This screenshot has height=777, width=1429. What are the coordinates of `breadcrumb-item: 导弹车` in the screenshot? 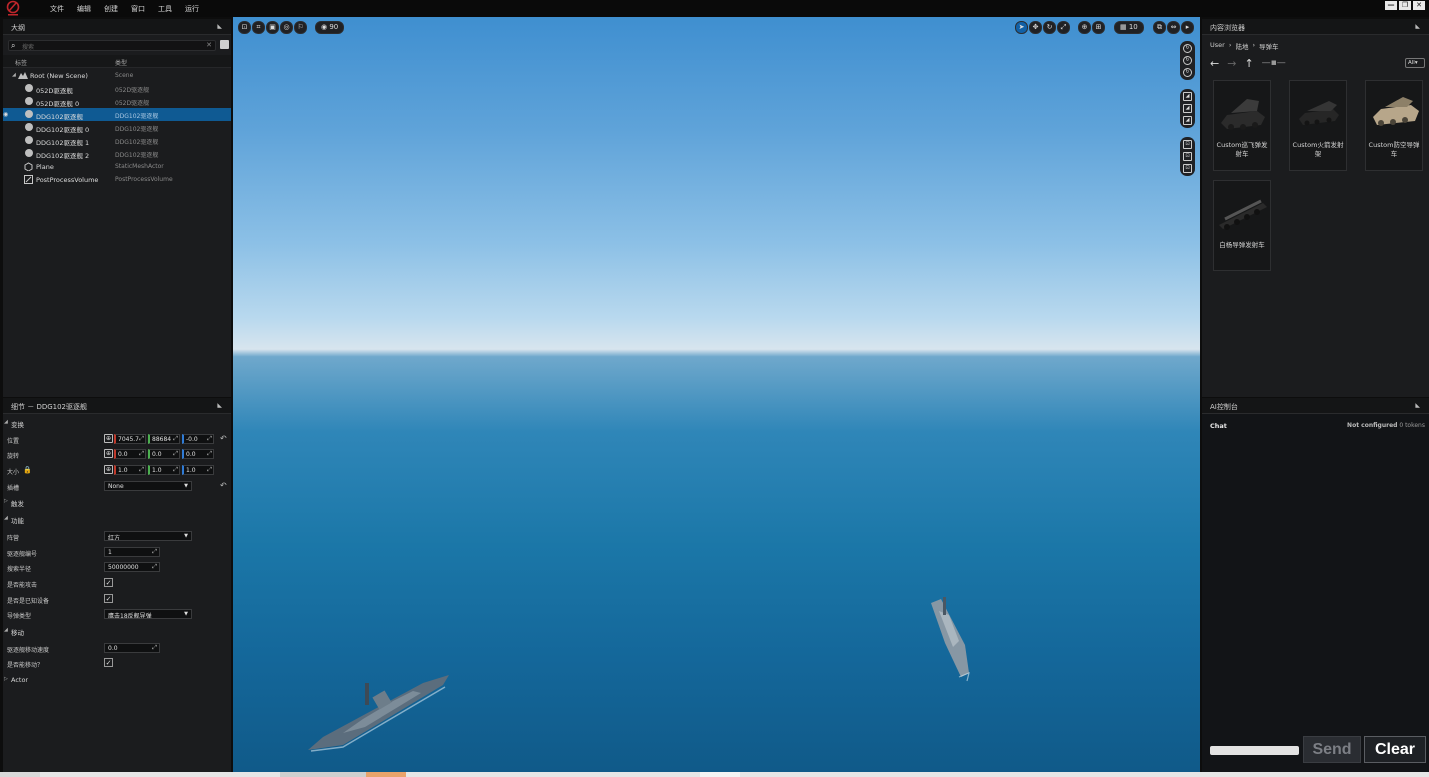 It's located at (1269, 46).